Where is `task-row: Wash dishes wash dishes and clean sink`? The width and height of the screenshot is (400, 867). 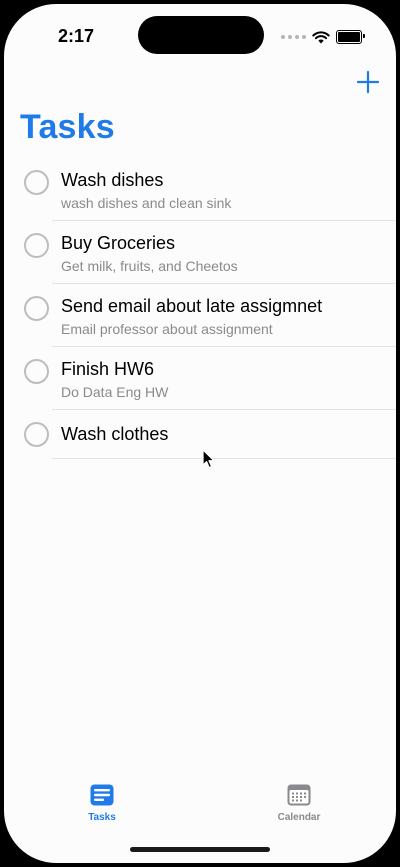 task-row: Wash dishes wash dishes and clean sink is located at coordinates (200, 189).